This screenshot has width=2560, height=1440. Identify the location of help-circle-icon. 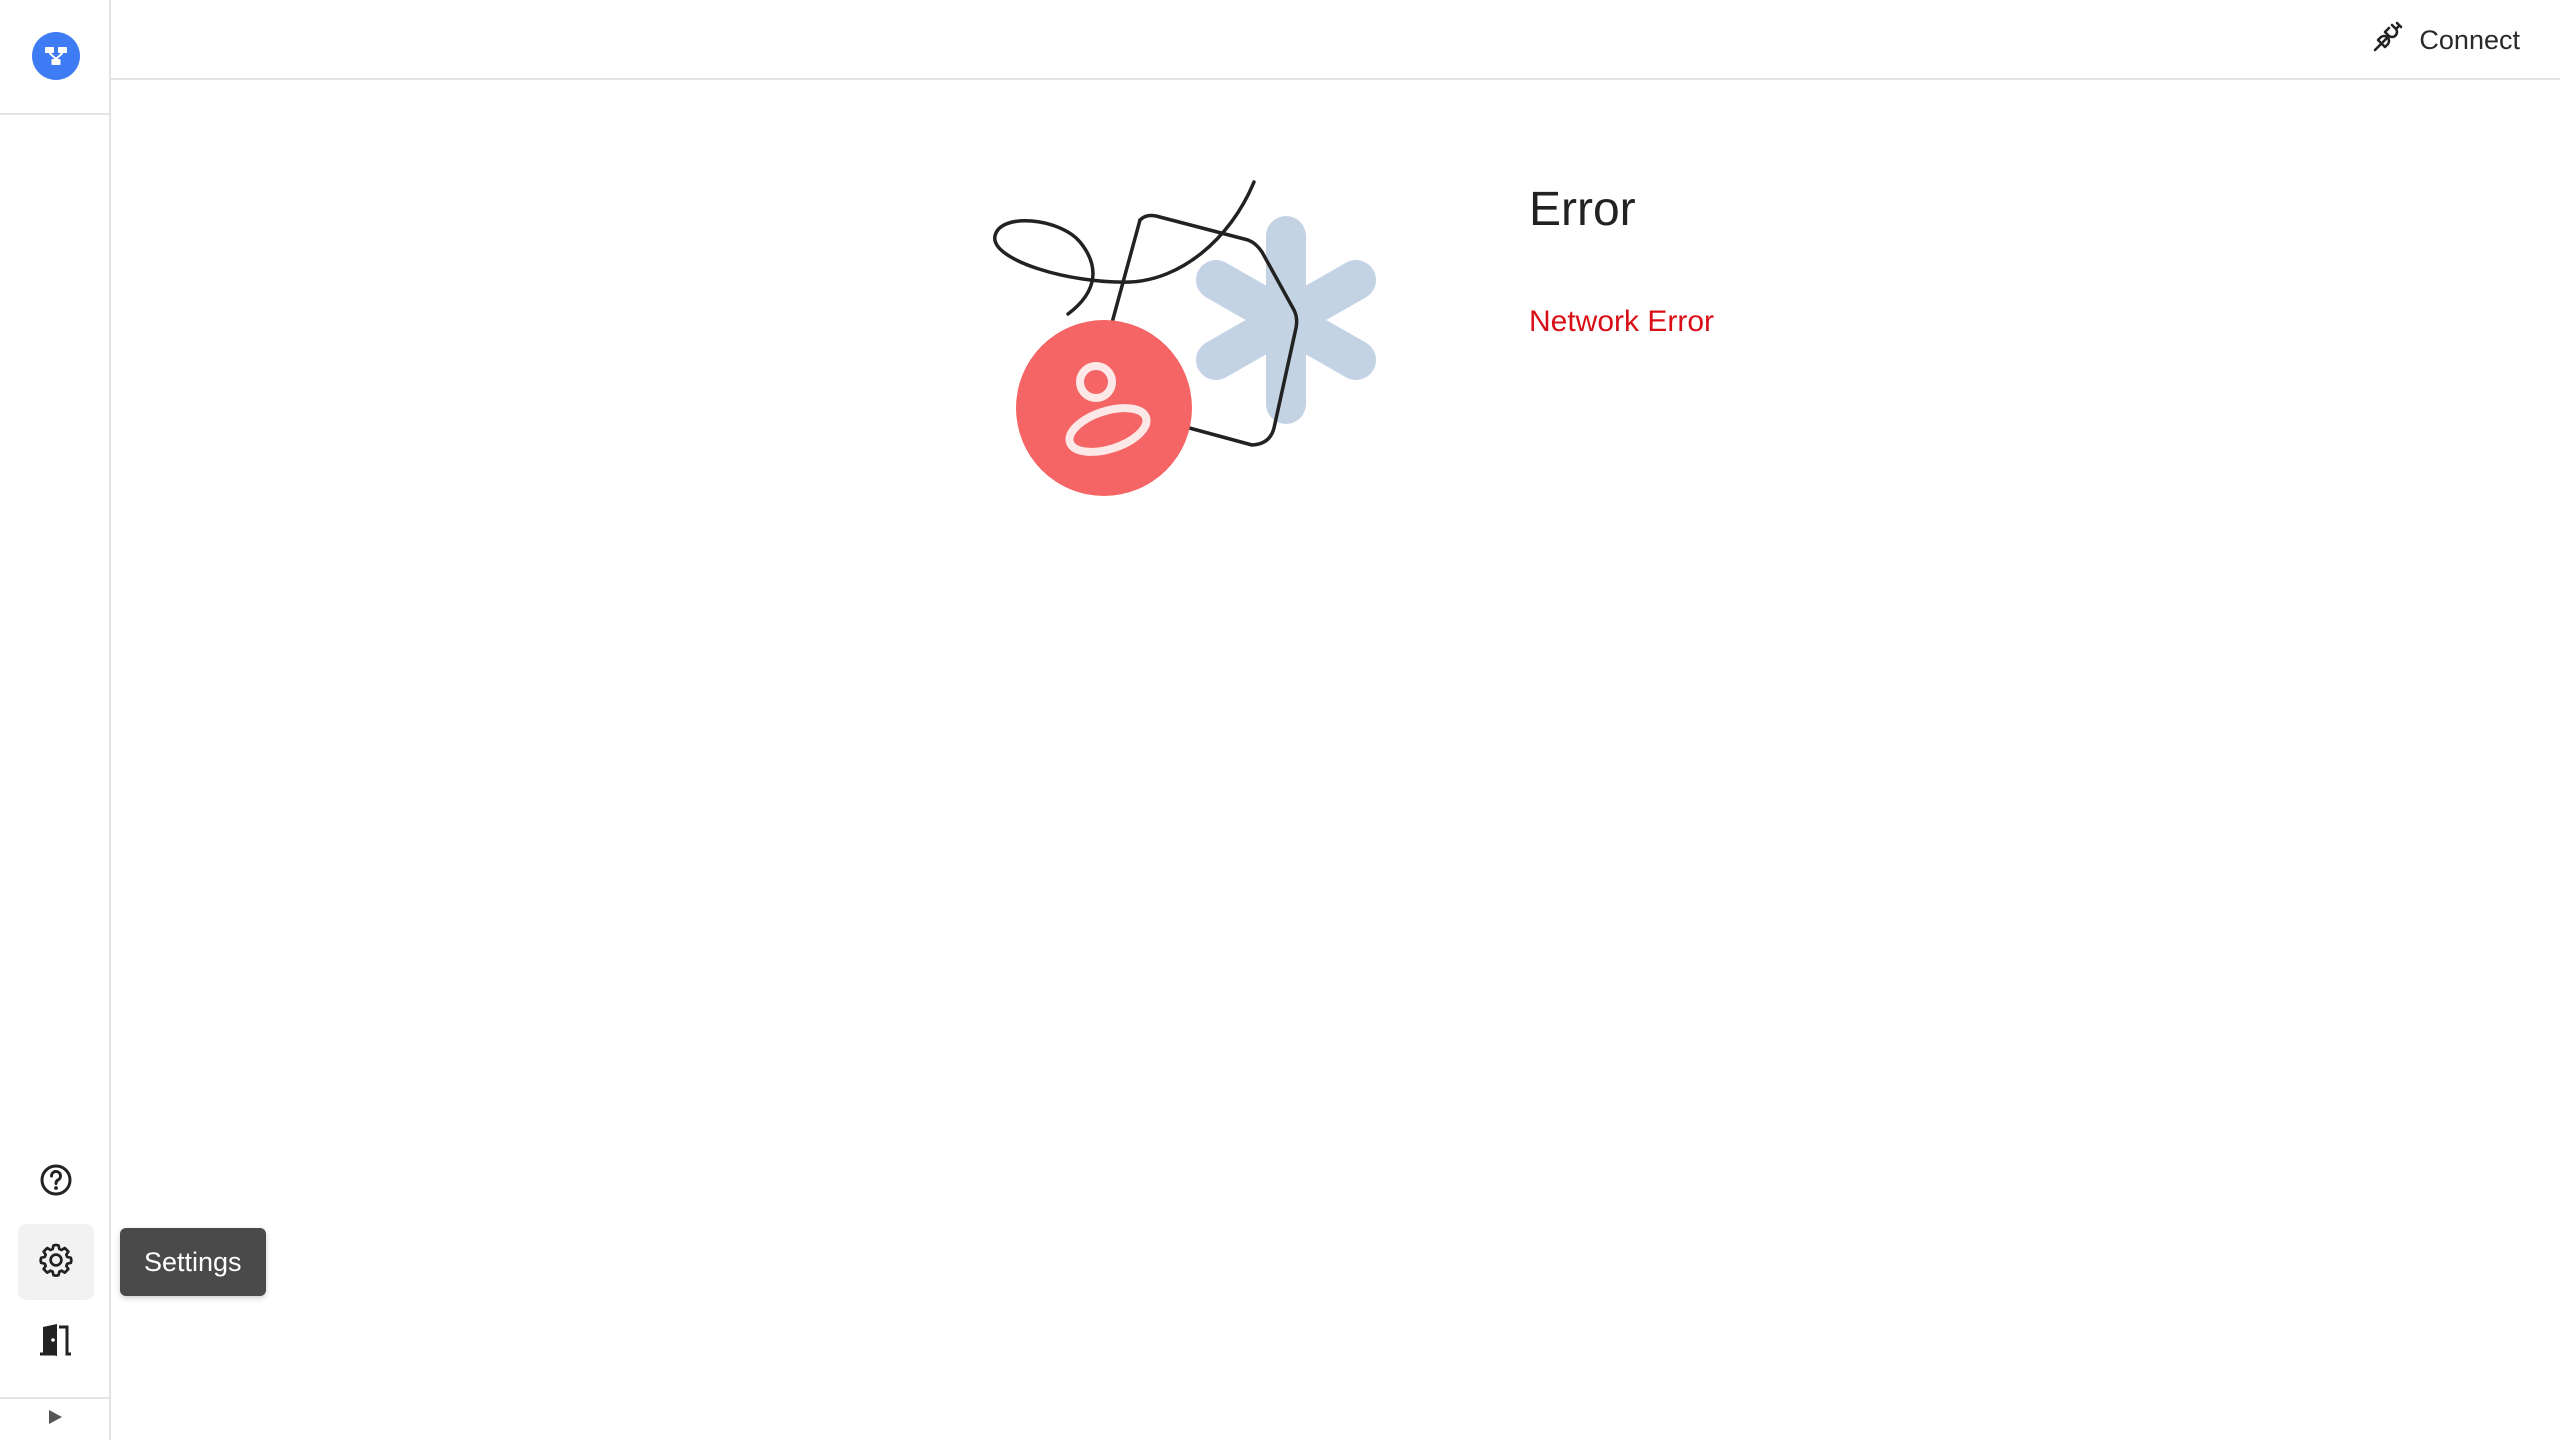
(56, 1182).